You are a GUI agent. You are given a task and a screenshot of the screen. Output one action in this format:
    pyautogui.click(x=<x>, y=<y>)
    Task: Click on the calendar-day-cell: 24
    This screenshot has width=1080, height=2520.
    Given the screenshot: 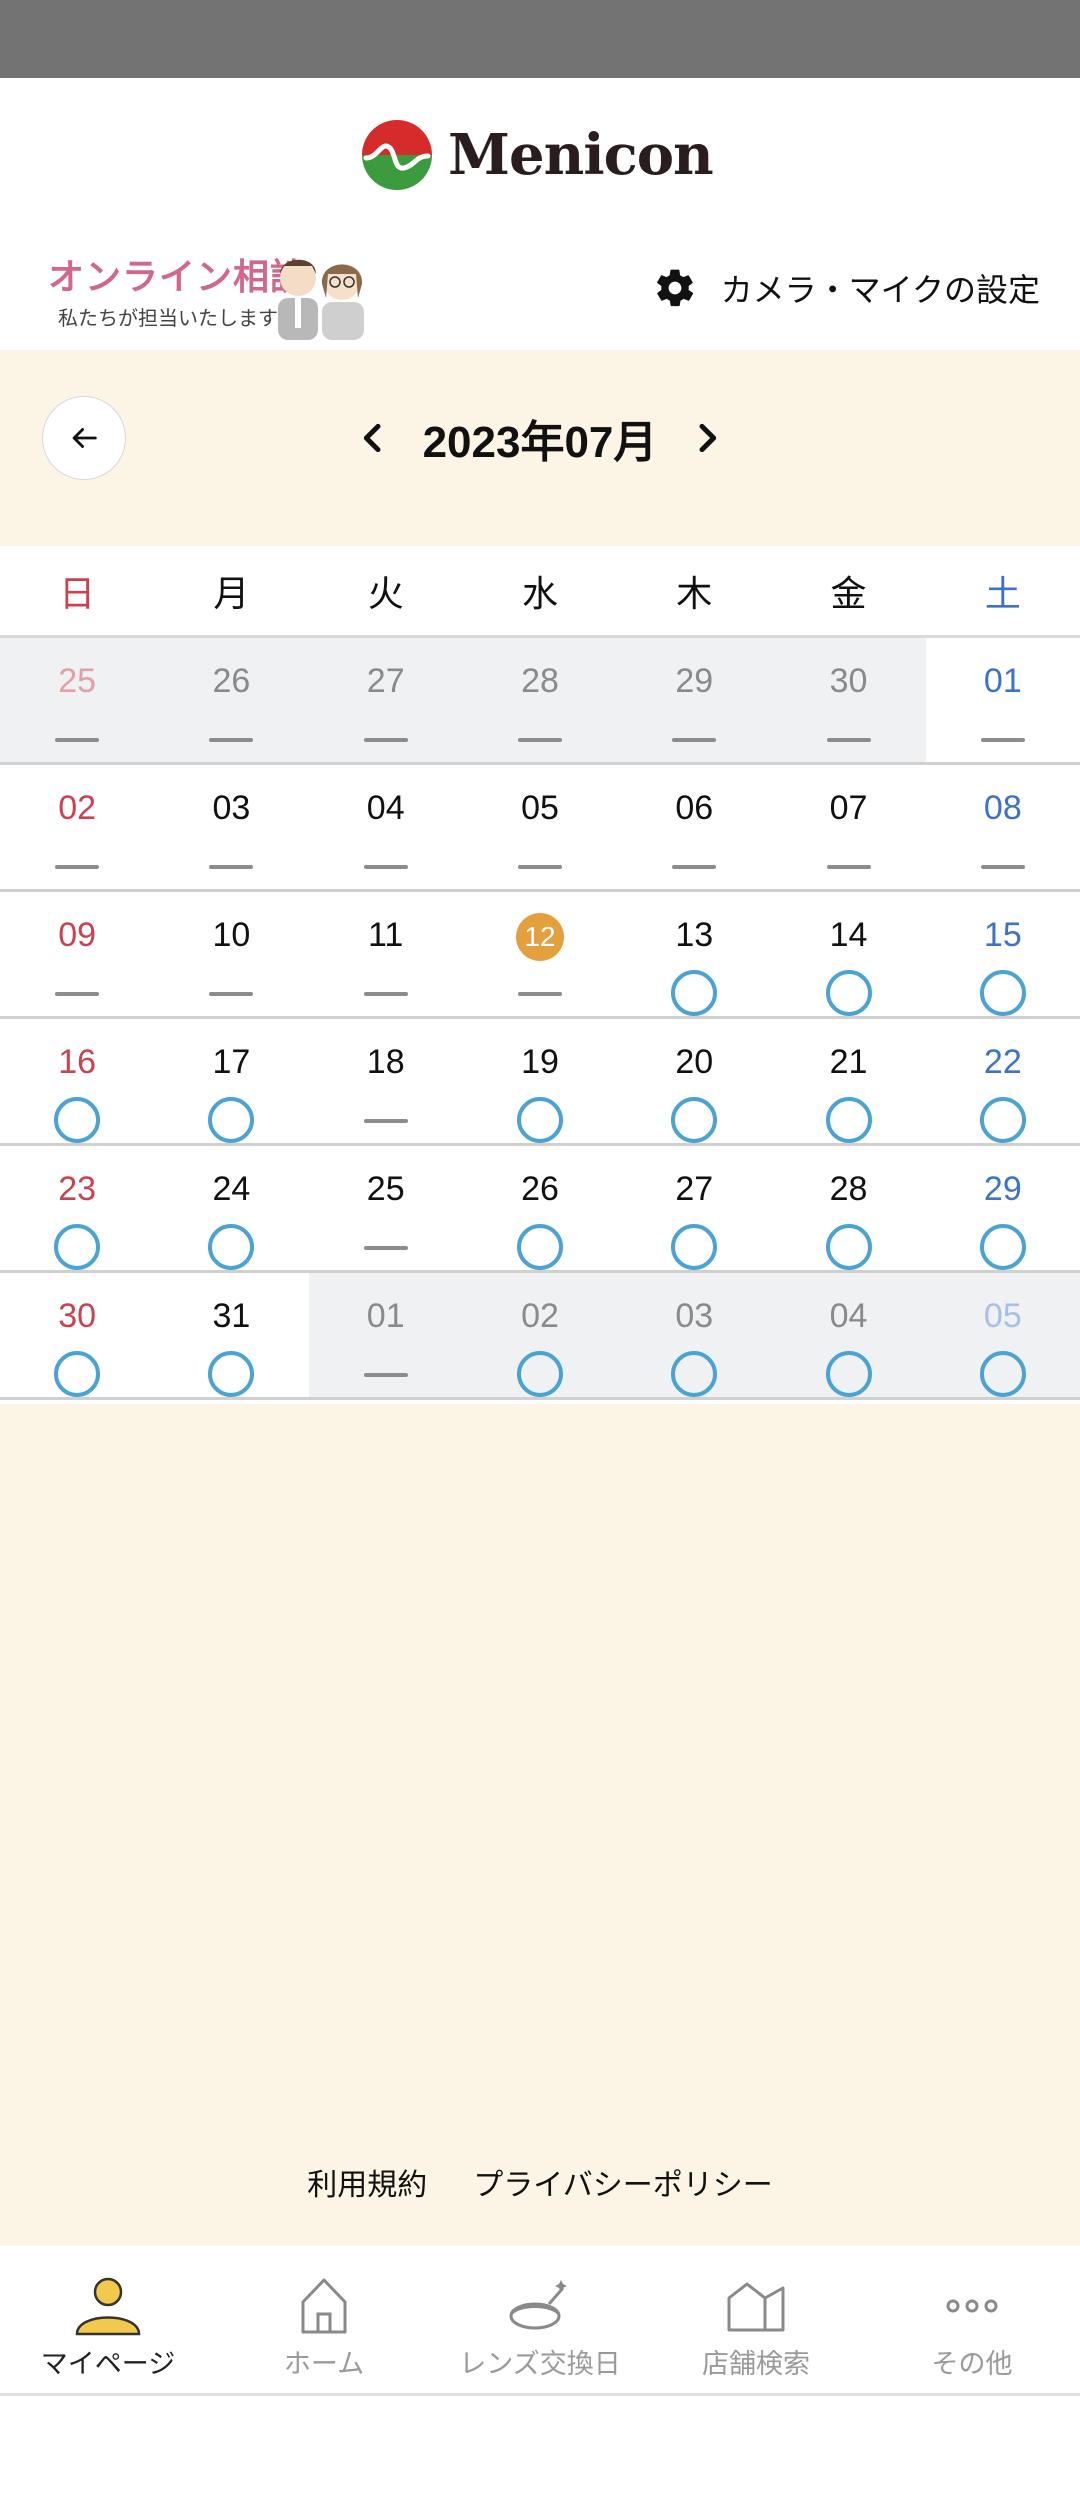 What is the action you would take?
    pyautogui.click(x=231, y=1208)
    